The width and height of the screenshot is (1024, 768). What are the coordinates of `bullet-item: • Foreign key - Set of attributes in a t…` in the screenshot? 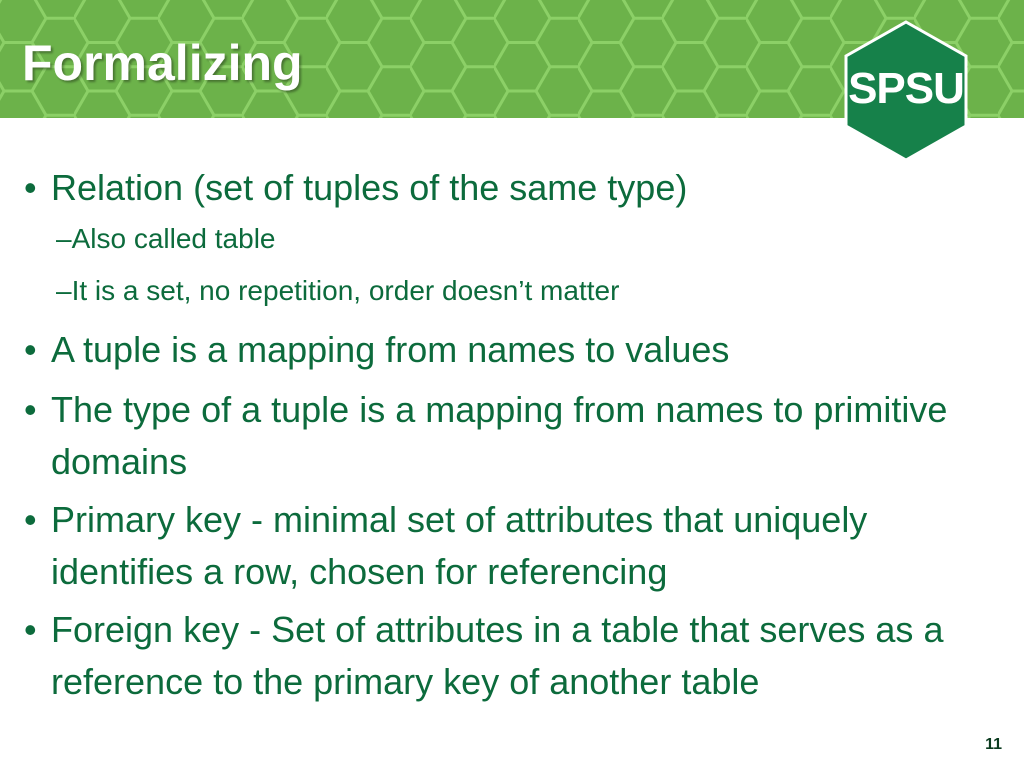 It's located at (509, 656).